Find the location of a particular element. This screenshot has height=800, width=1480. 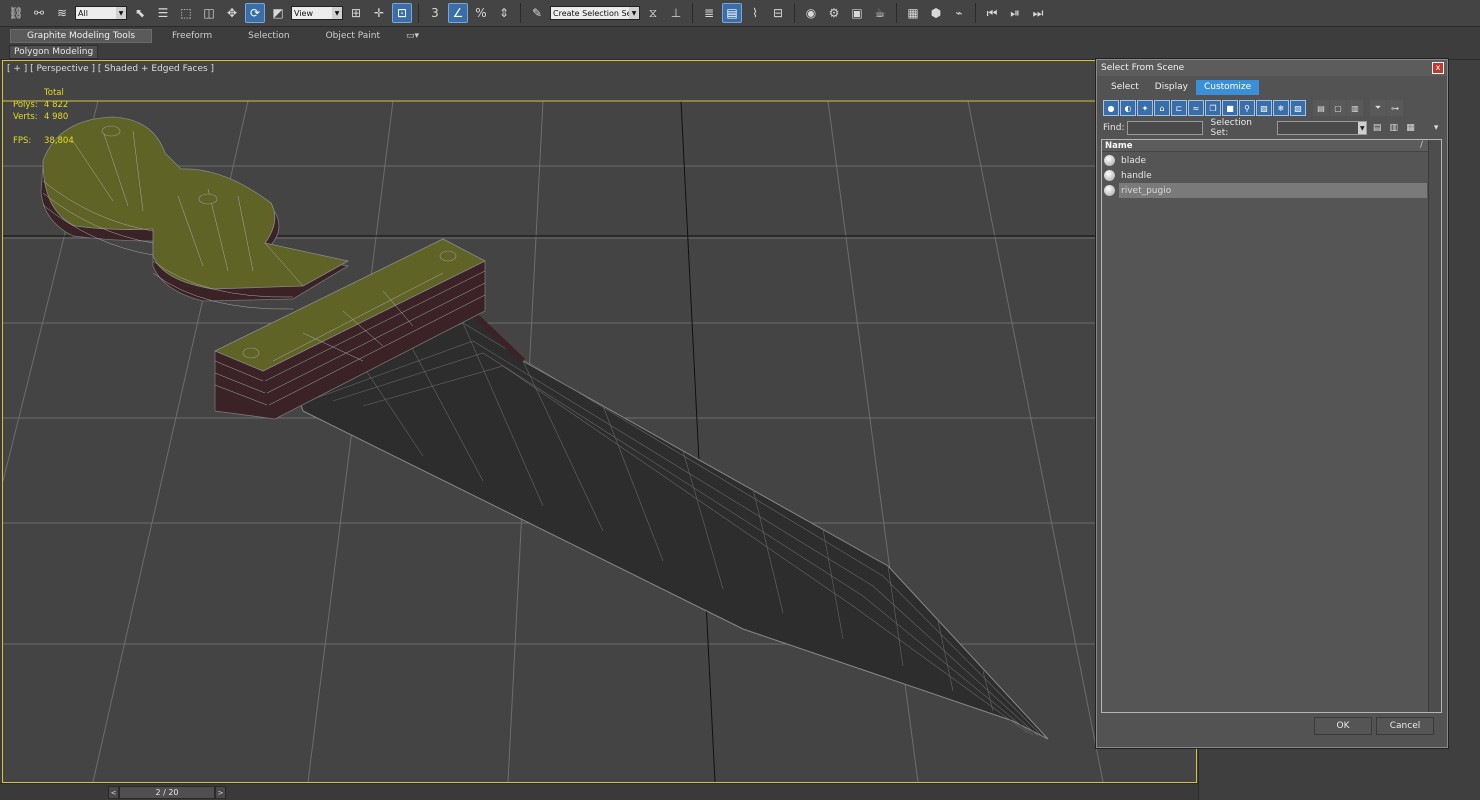

expand-toolbar-icon: ▾ is located at coordinates (1436, 128).